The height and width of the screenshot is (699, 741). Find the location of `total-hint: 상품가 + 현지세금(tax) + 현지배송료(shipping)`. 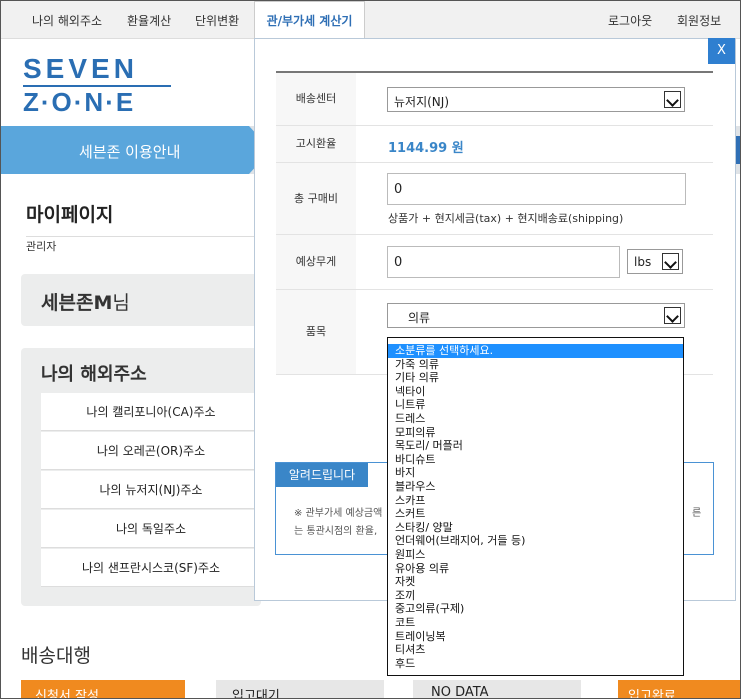

total-hint: 상품가 + 현지세금(tax) + 현지배송료(shipping) is located at coordinates (506, 218).